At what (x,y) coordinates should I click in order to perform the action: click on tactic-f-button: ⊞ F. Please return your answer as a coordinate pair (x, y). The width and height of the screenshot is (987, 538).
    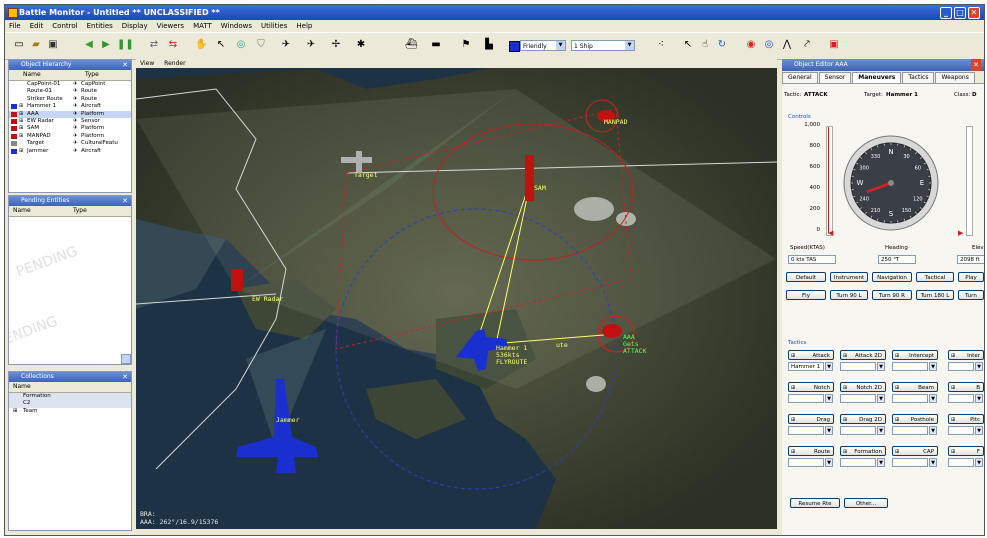
    Looking at the image, I should click on (966, 451).